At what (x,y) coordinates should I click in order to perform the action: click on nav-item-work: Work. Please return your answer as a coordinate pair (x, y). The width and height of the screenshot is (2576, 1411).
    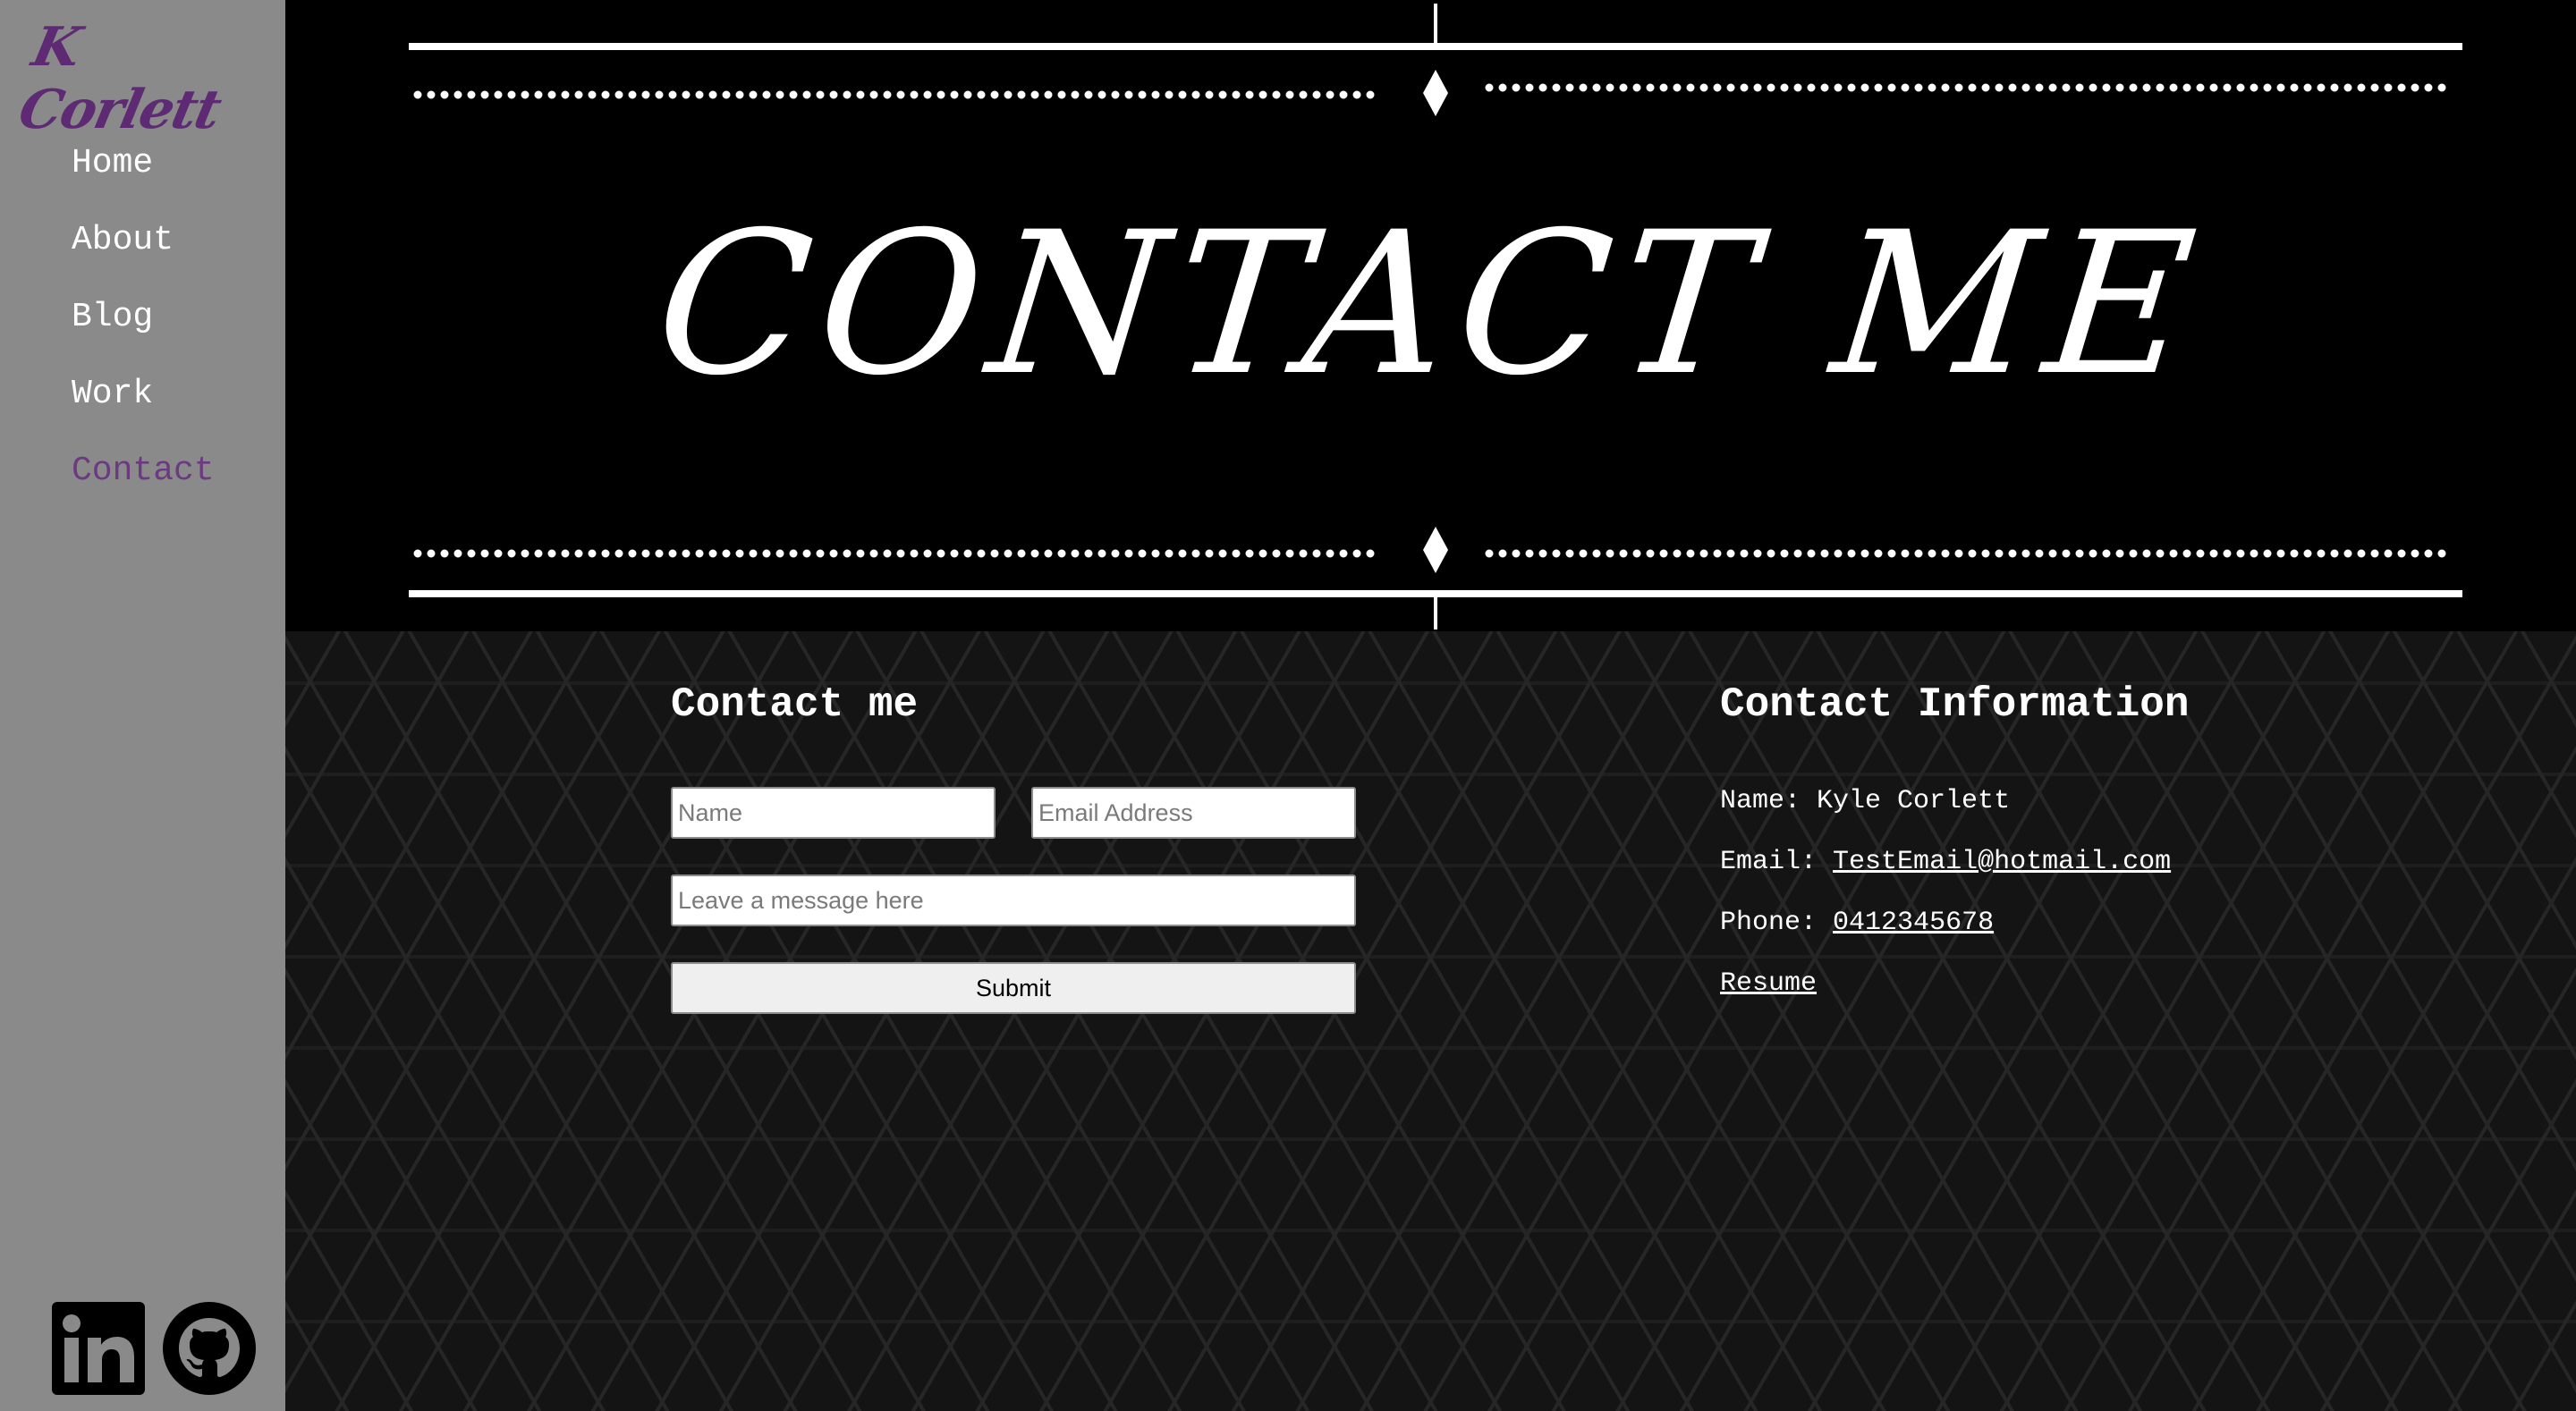
    Looking at the image, I should click on (143, 410).